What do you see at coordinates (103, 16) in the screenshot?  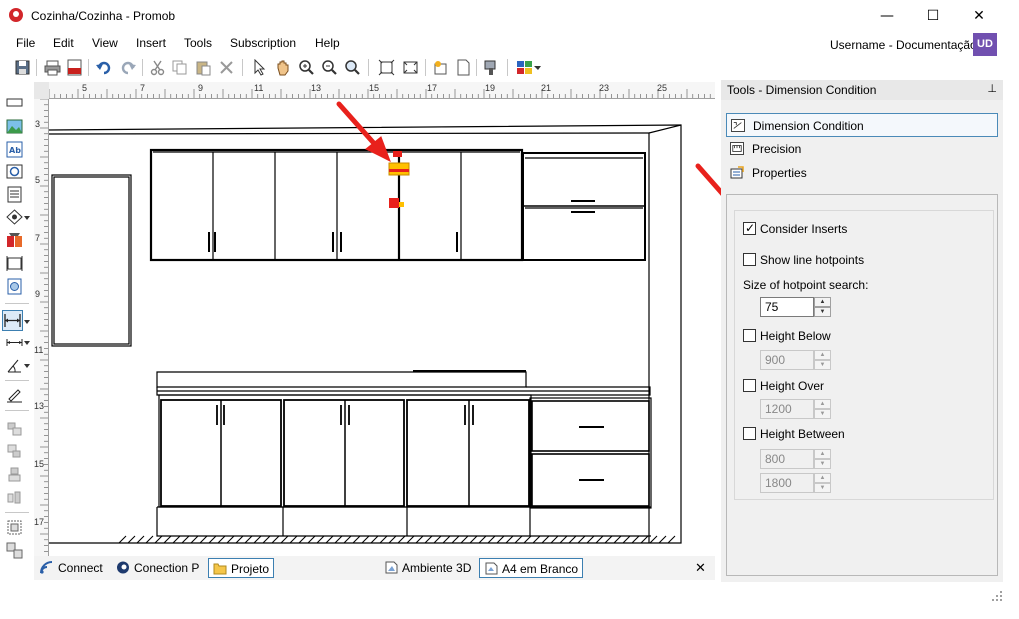 I see `window-title: Cozinha/Cozinha - Promob` at bounding box center [103, 16].